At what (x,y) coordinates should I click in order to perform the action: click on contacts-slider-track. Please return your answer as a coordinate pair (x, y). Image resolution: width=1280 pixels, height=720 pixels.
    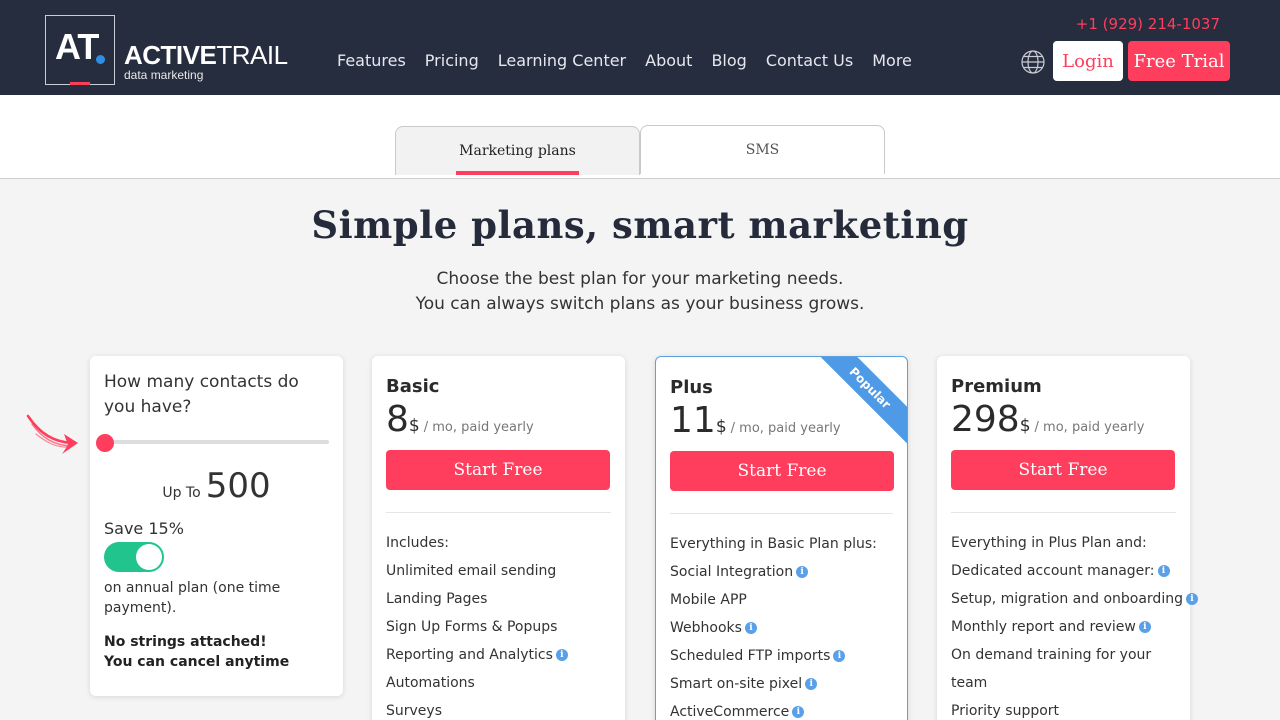
    Looking at the image, I should click on (216, 442).